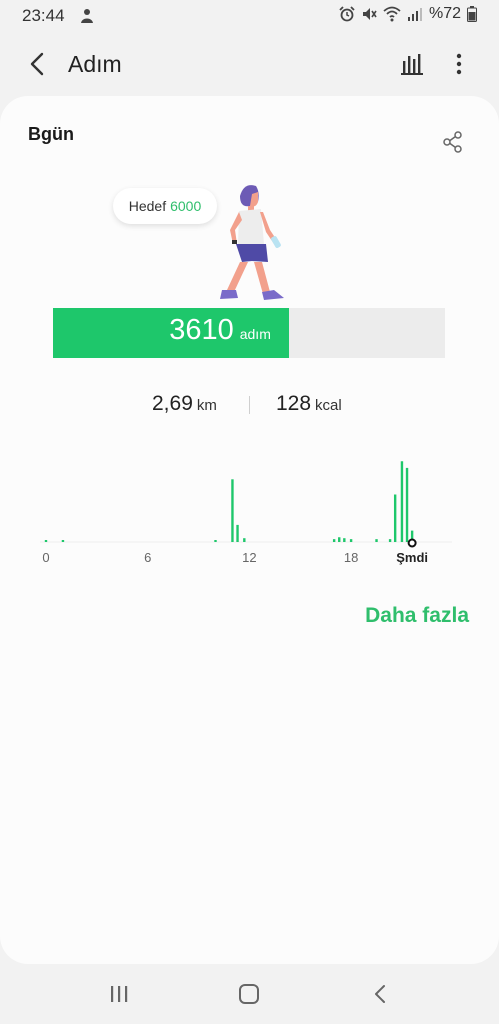 This screenshot has height=1024, width=499. I want to click on back-arrow-icon, so click(37, 64).